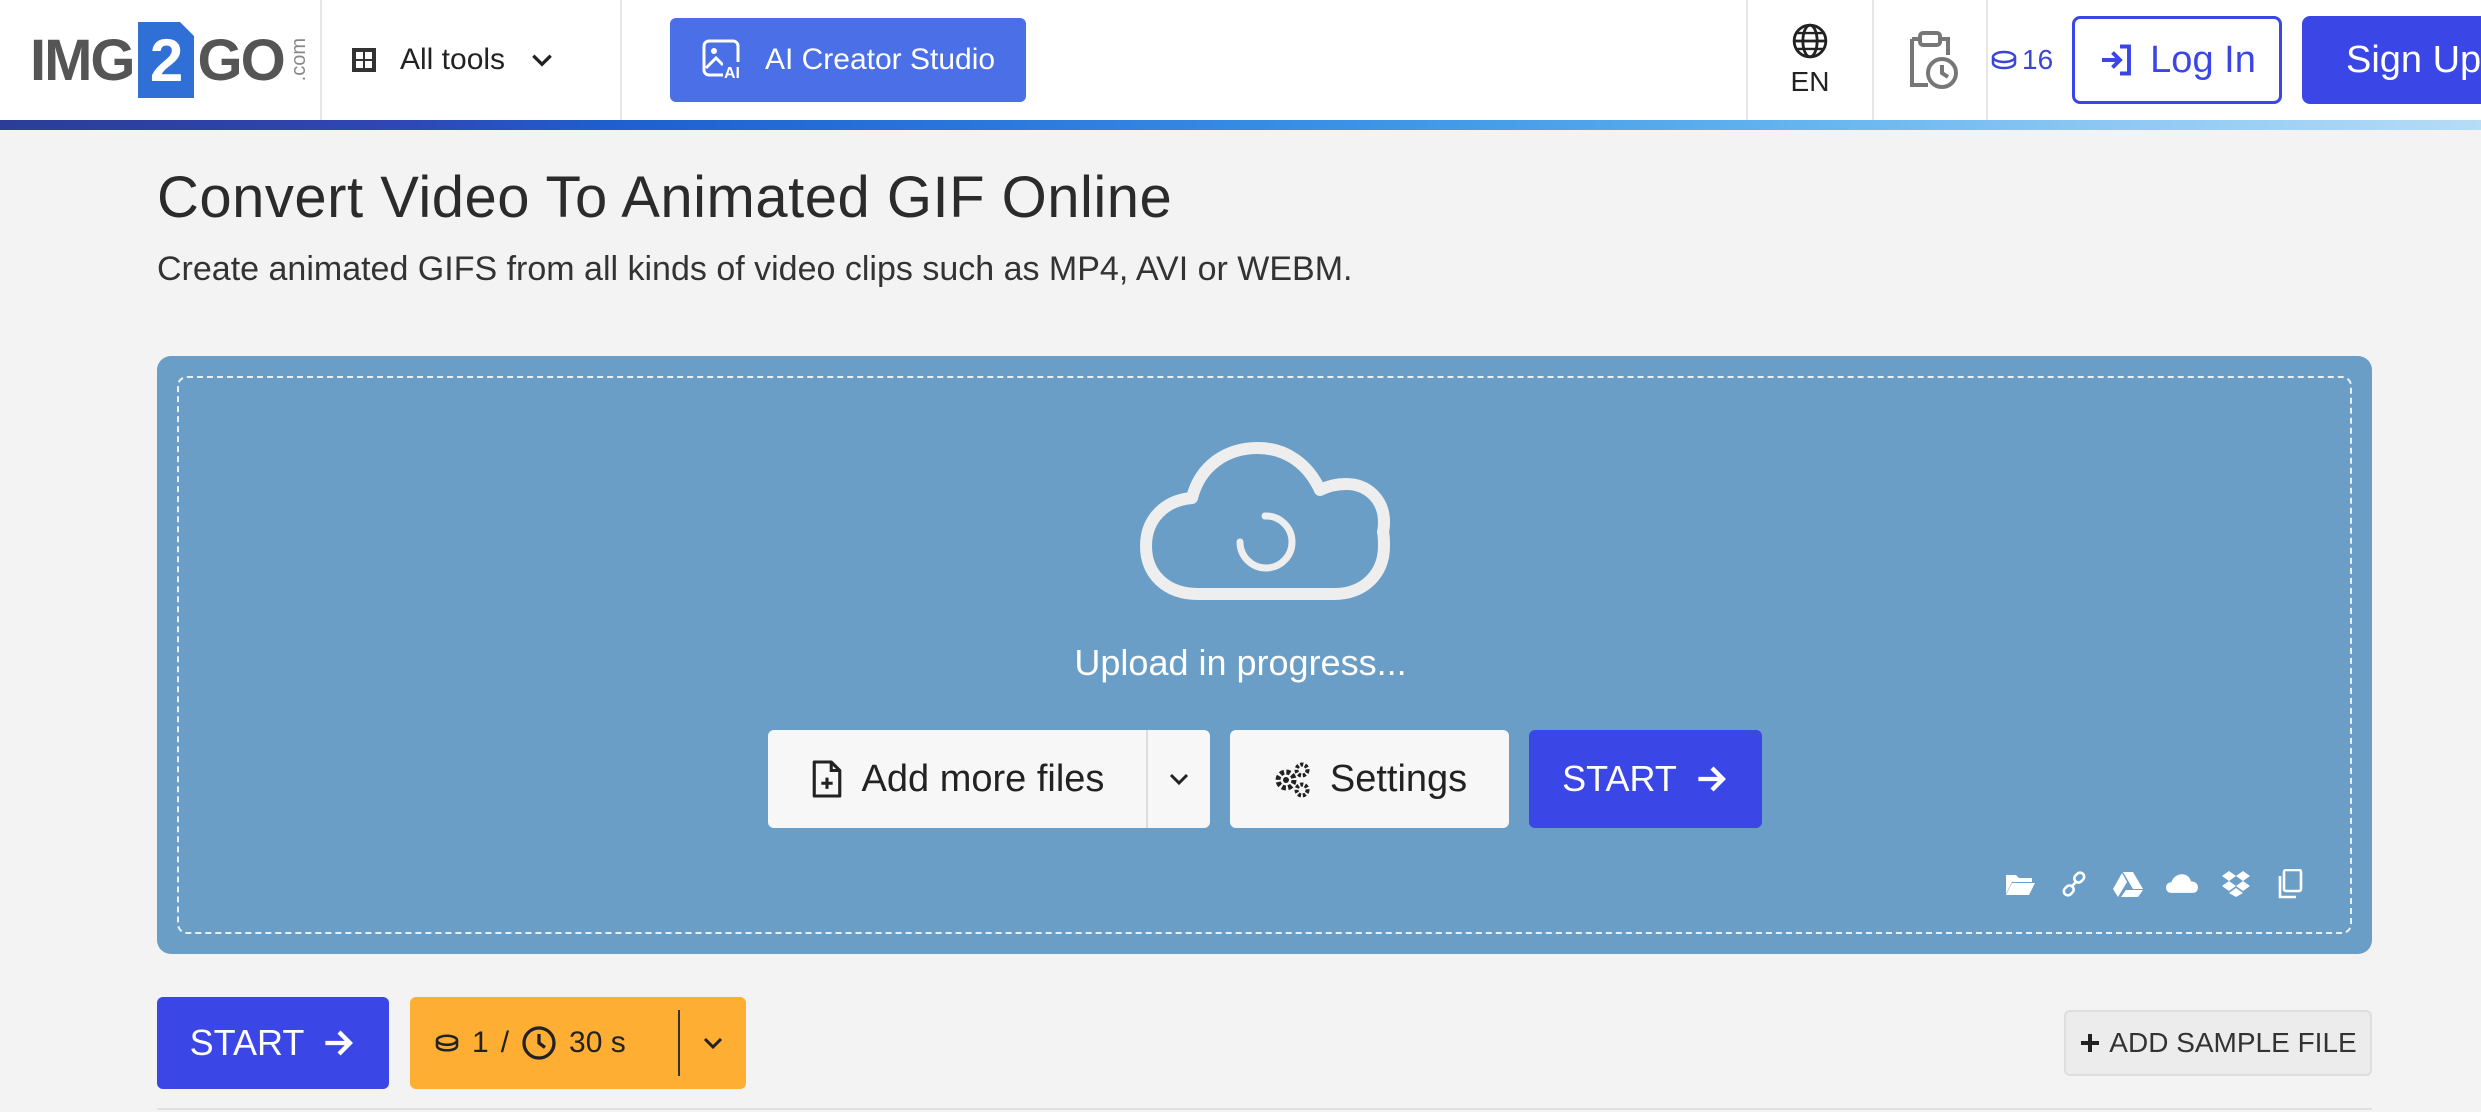 The image size is (2481, 1112). What do you see at coordinates (2155, 884) in the screenshot?
I see `upload-sources` at bounding box center [2155, 884].